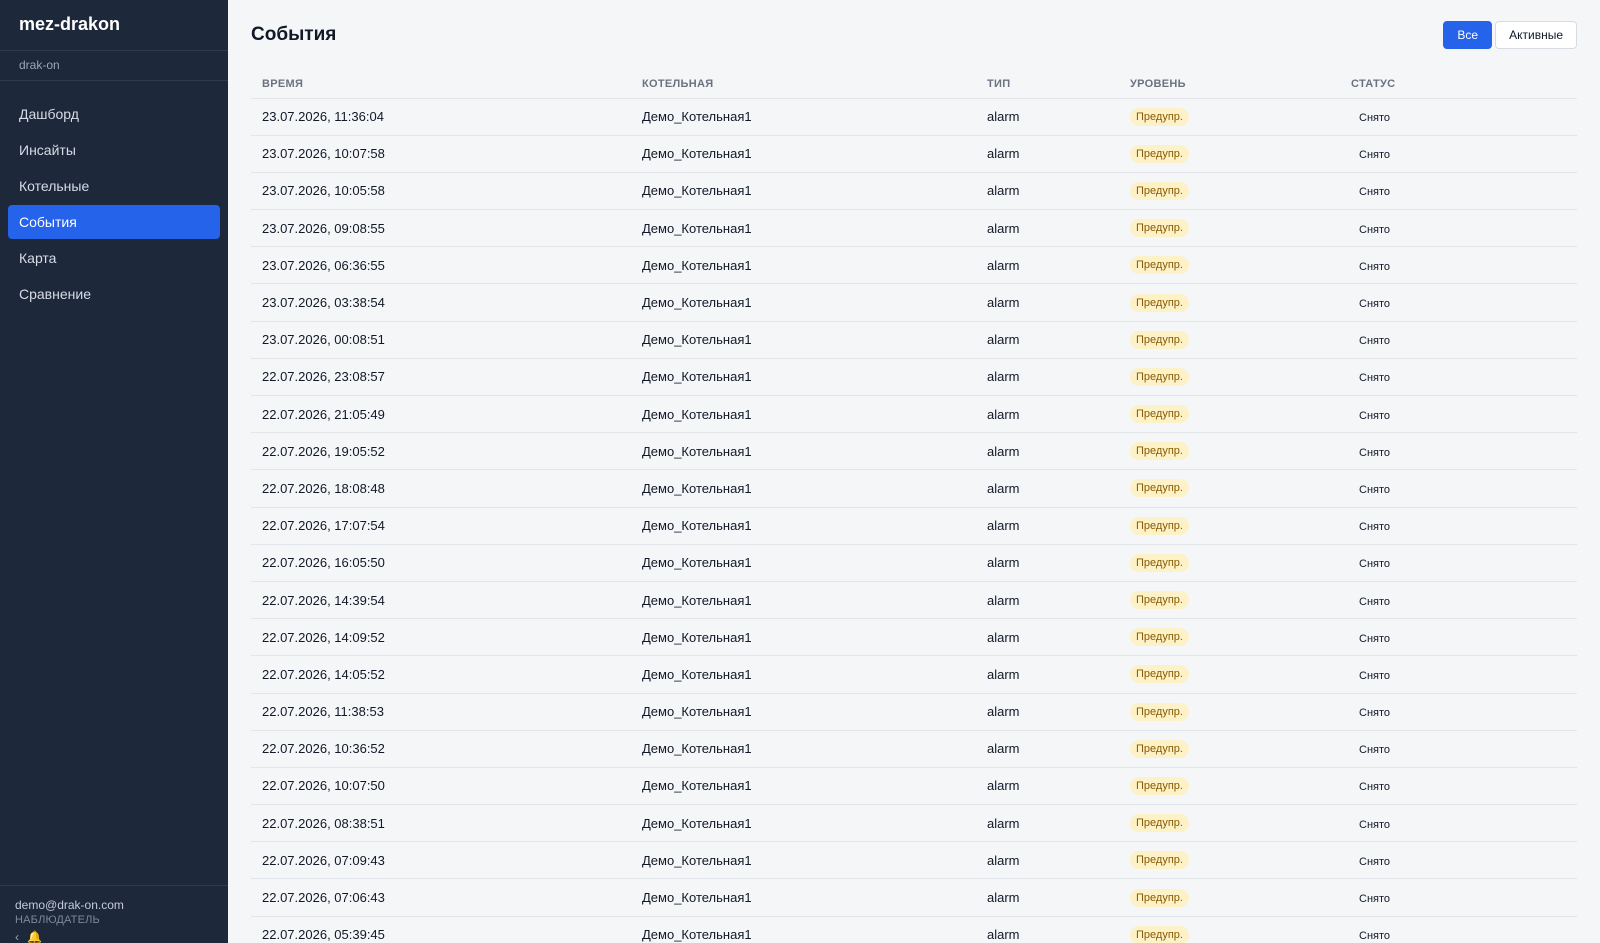 The height and width of the screenshot is (943, 1600). What do you see at coordinates (441, 228) in the screenshot?
I see `cell-time: 23.07.2026, 09:08:55` at bounding box center [441, 228].